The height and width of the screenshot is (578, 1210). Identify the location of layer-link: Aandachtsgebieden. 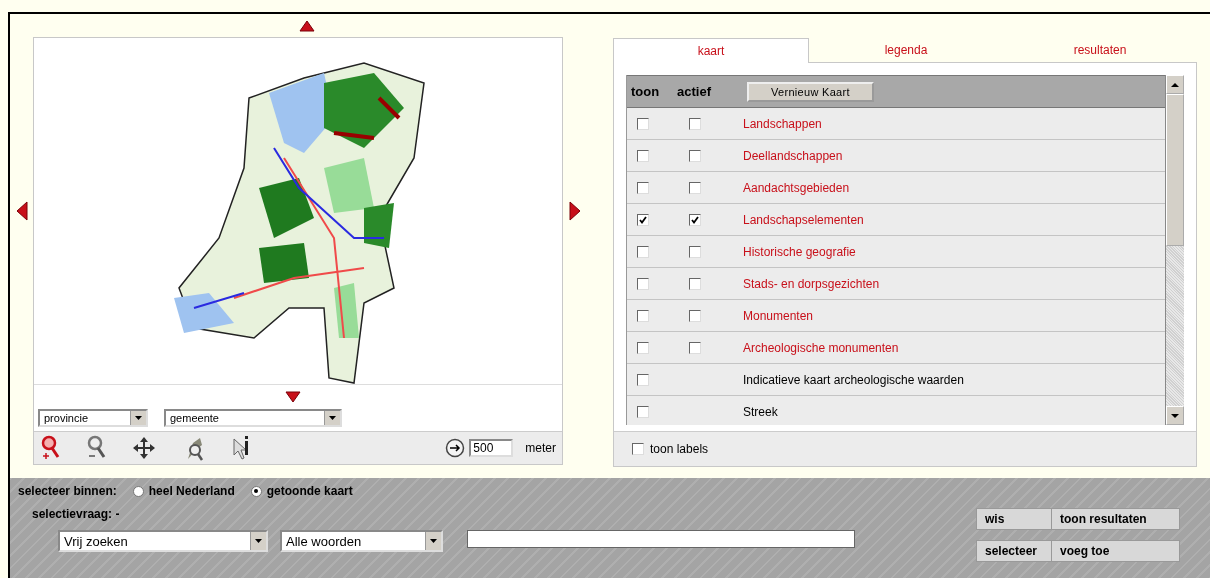
(796, 187).